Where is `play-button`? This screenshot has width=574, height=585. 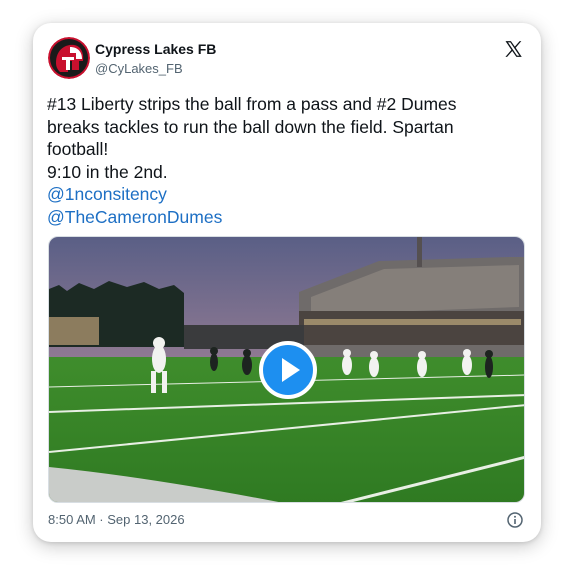
play-button is located at coordinates (288, 370).